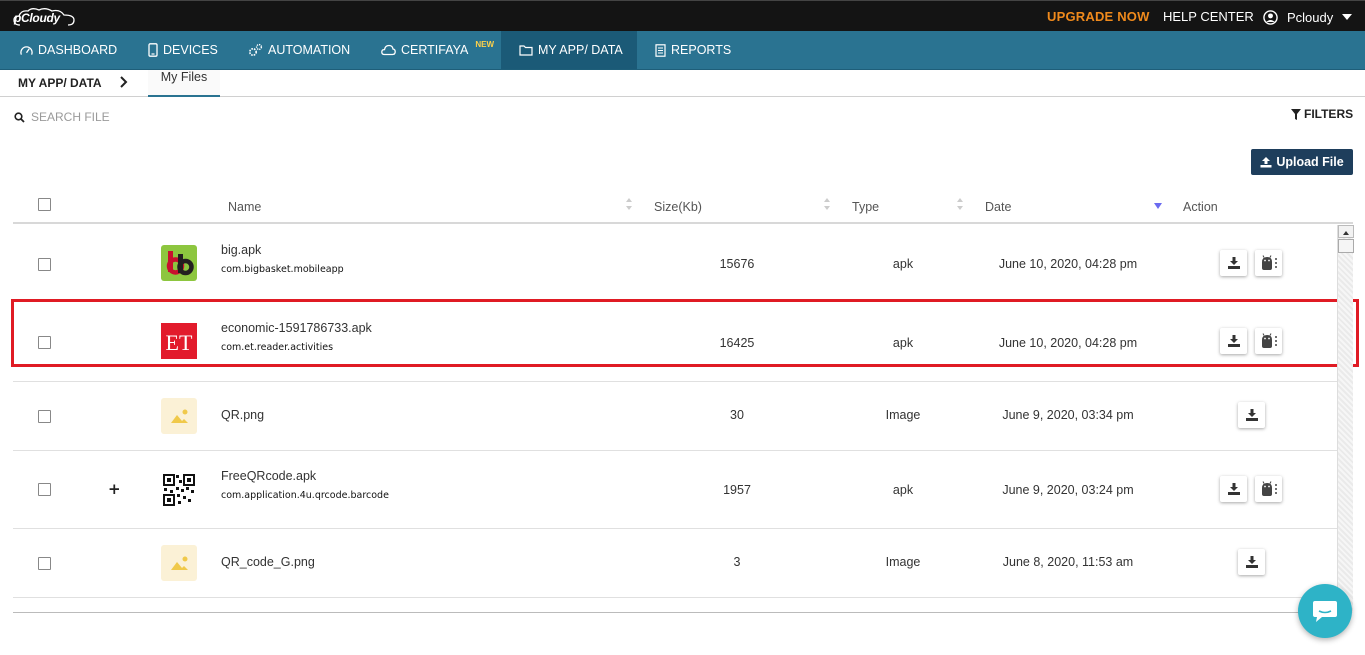 This screenshot has height=655, width=1365. Describe the element at coordinates (19, 117) in the screenshot. I see `search-icon` at that location.